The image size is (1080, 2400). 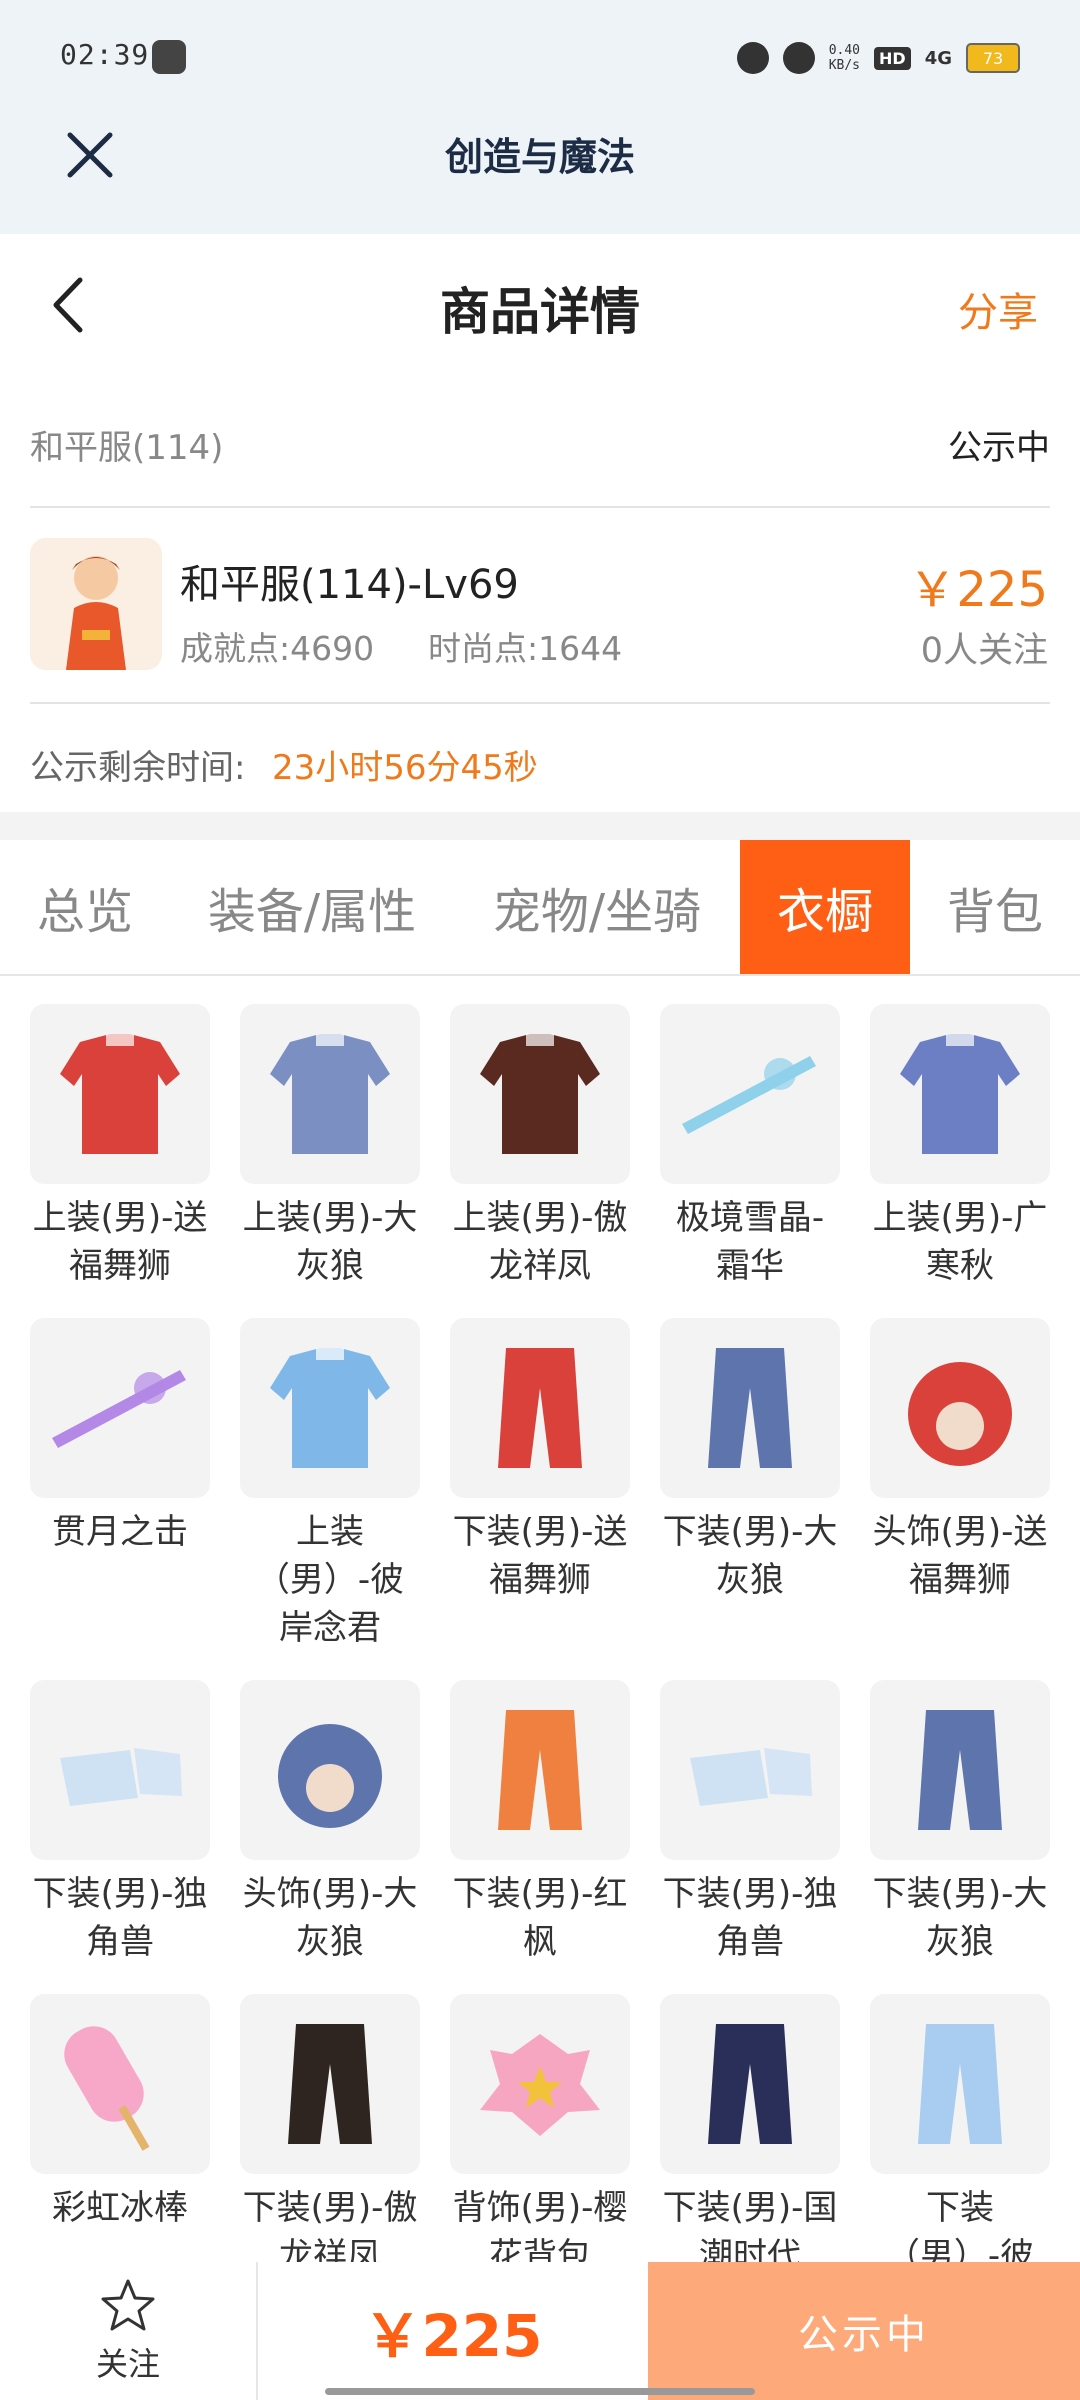 What do you see at coordinates (998, 309) in the screenshot?
I see `share-button: 分享` at bounding box center [998, 309].